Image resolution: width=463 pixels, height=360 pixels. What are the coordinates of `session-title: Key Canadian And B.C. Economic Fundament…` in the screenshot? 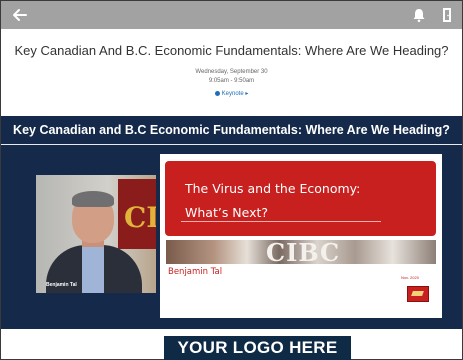 It's located at (231, 50).